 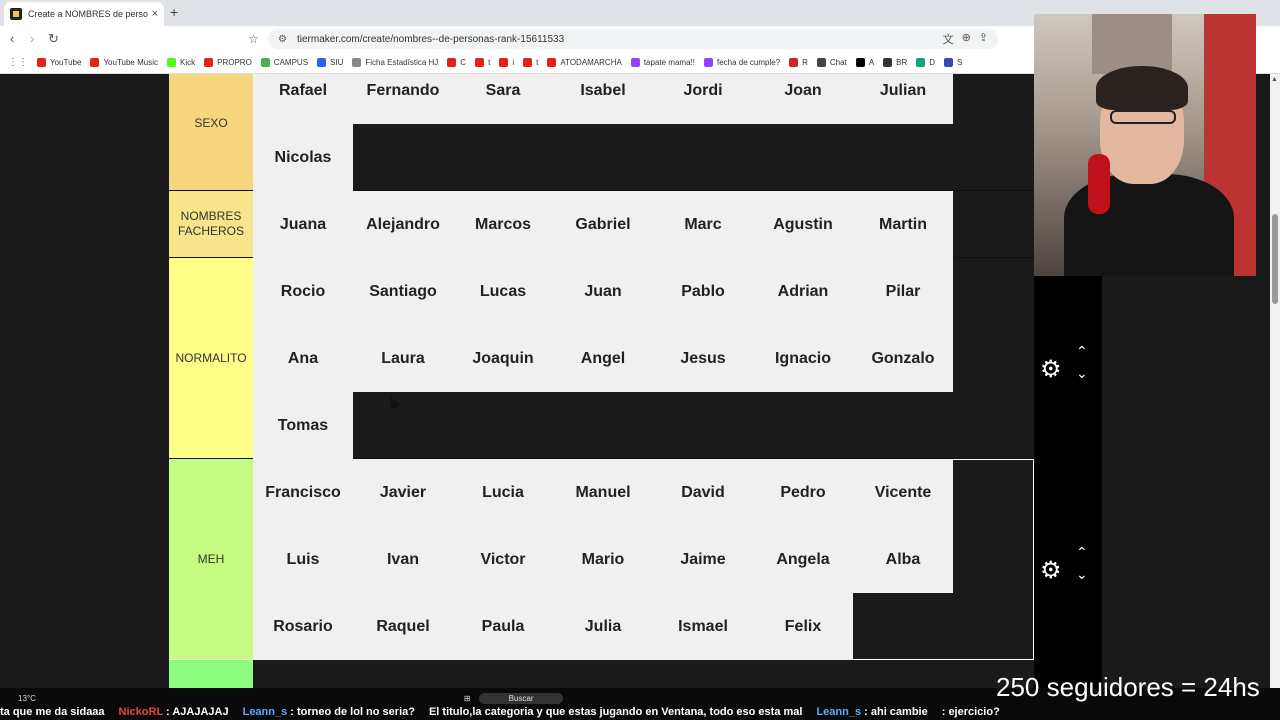 What do you see at coordinates (456, 62) in the screenshot?
I see `bookmark-item: C` at bounding box center [456, 62].